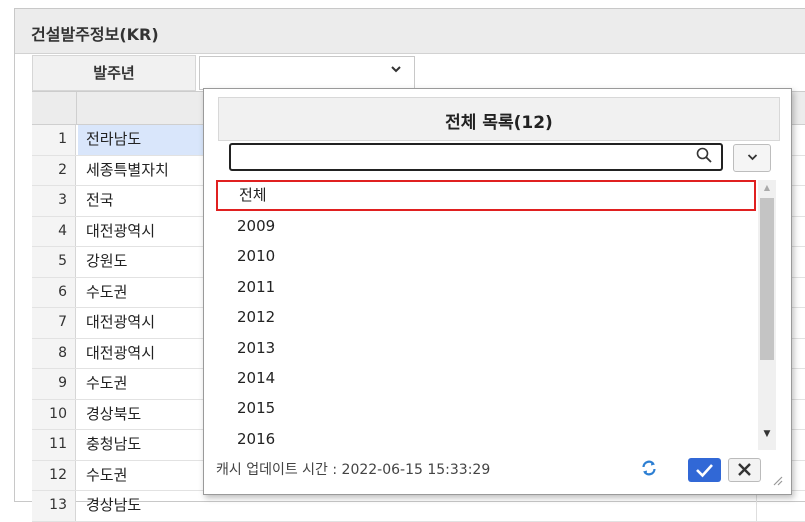  What do you see at coordinates (486, 437) in the screenshot?
I see `list-item: 2016` at bounding box center [486, 437].